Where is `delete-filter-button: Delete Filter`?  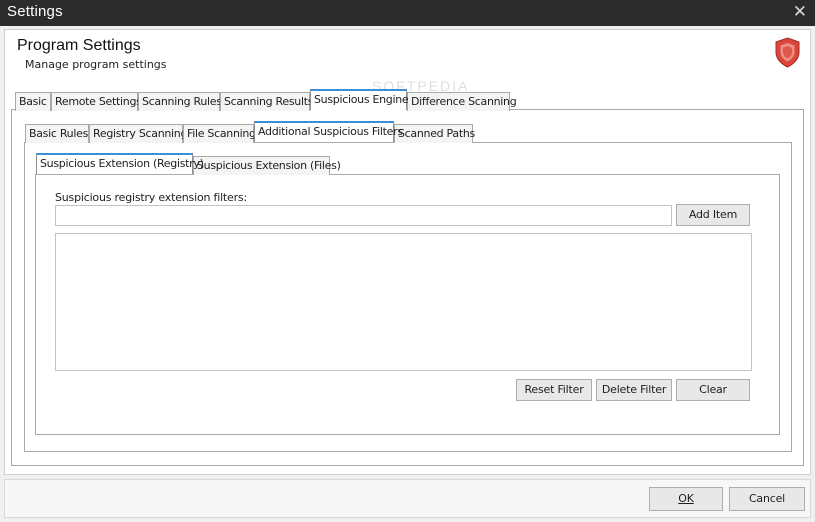
delete-filter-button: Delete Filter is located at coordinates (634, 390).